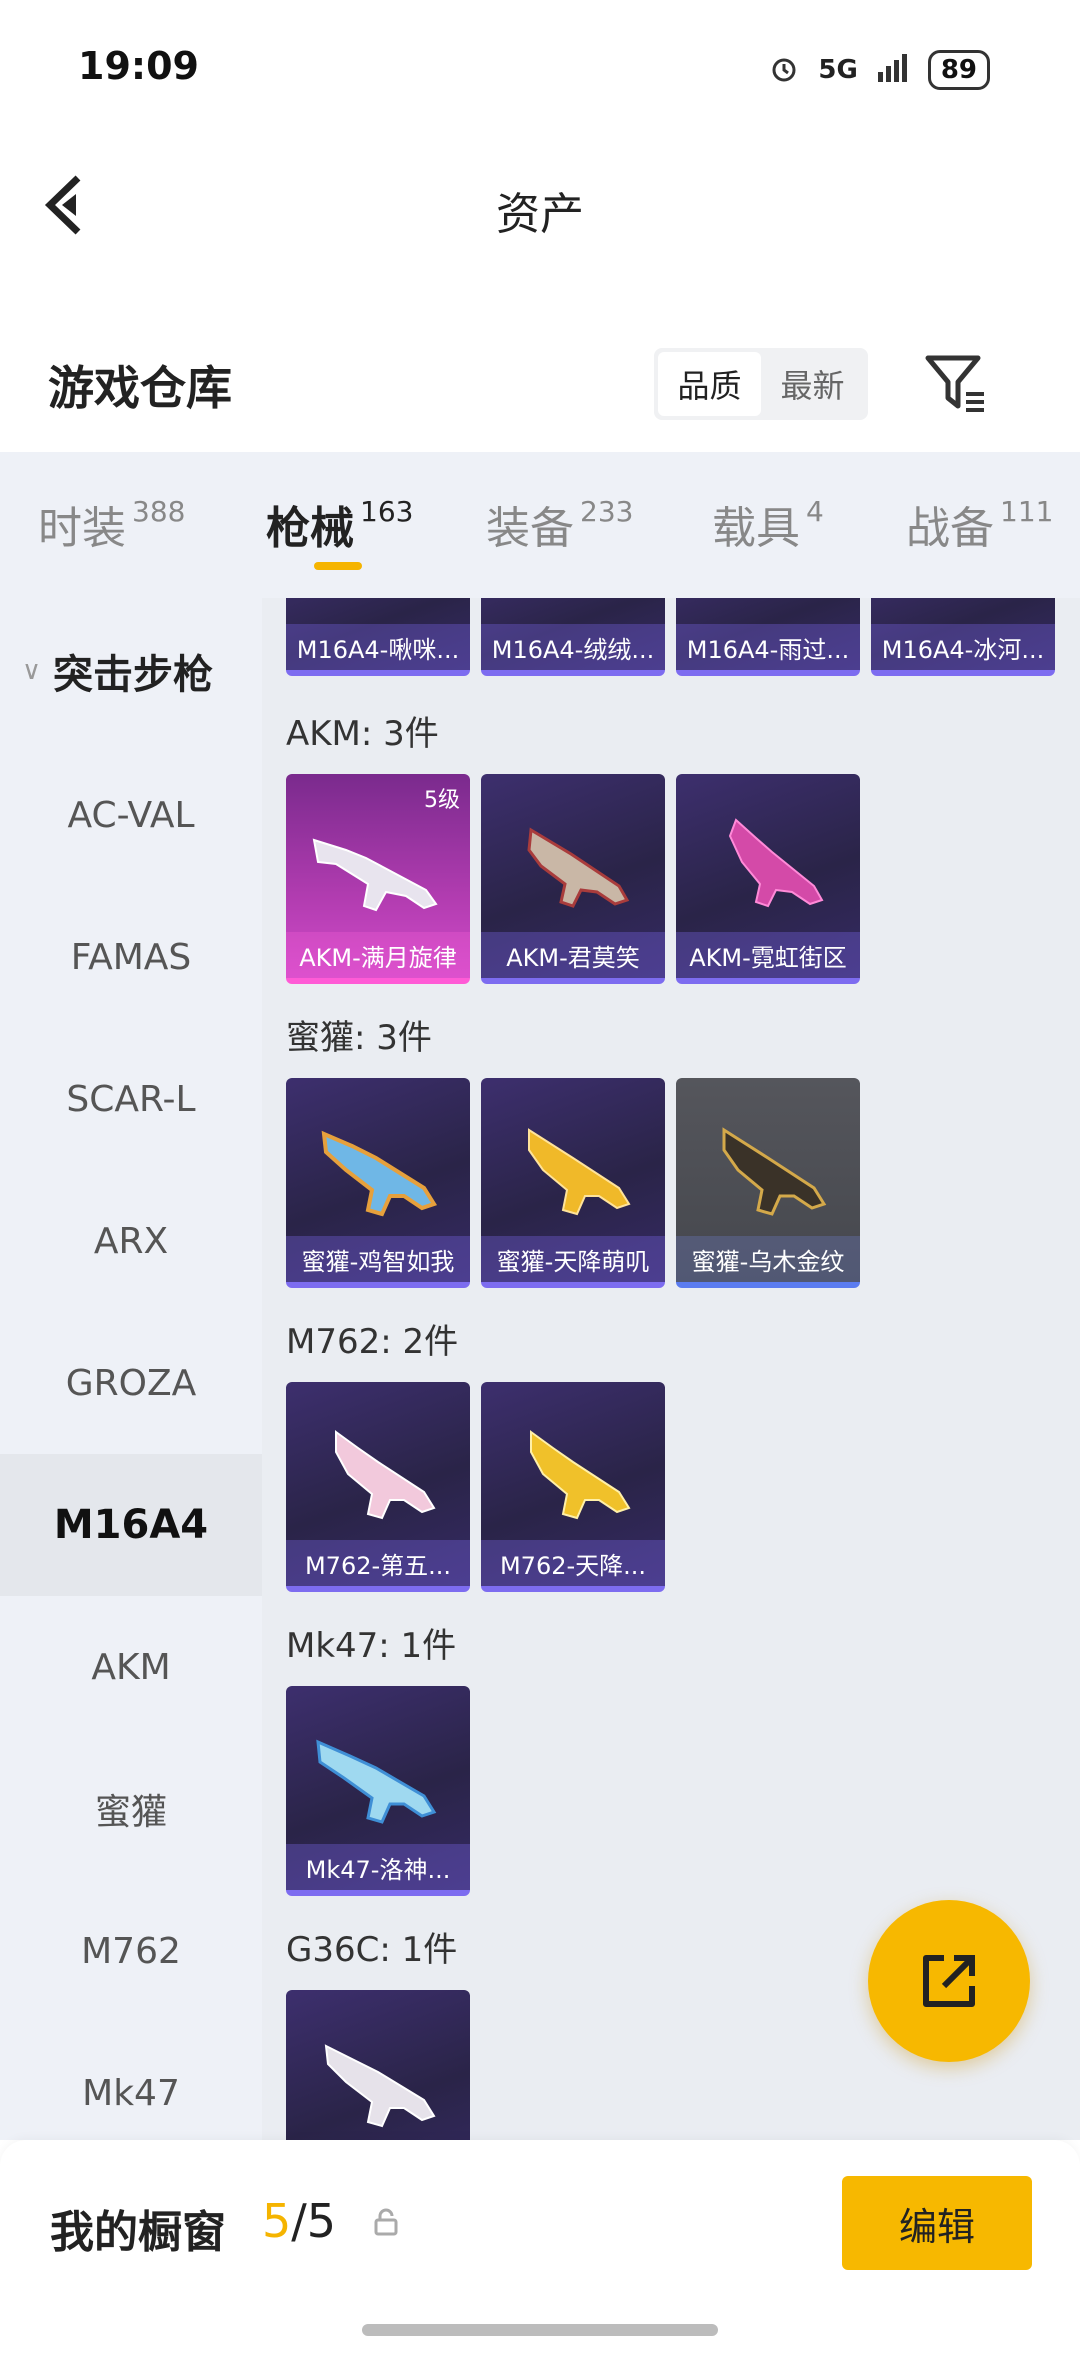 This screenshot has width=1080, height=2354. What do you see at coordinates (540, 2330) in the screenshot?
I see `home-indicator` at bounding box center [540, 2330].